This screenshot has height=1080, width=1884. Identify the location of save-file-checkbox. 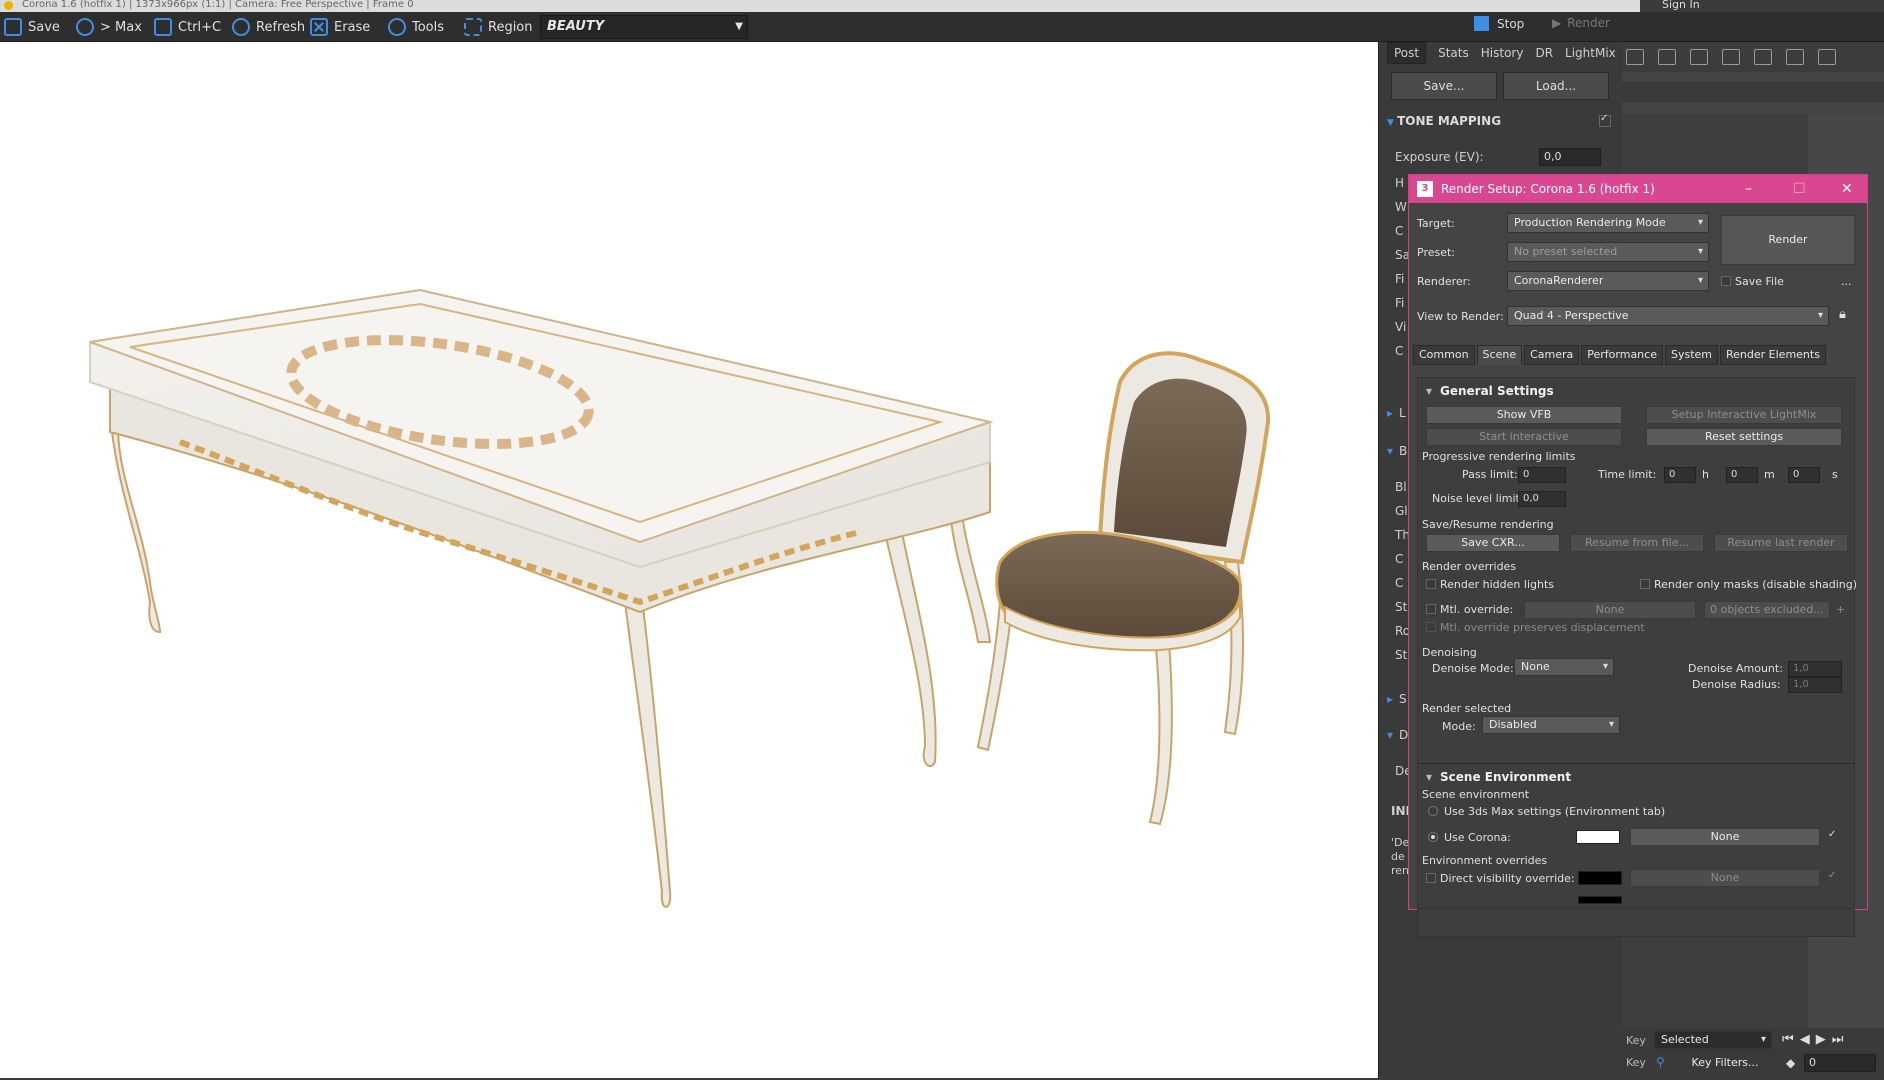
(1726, 281).